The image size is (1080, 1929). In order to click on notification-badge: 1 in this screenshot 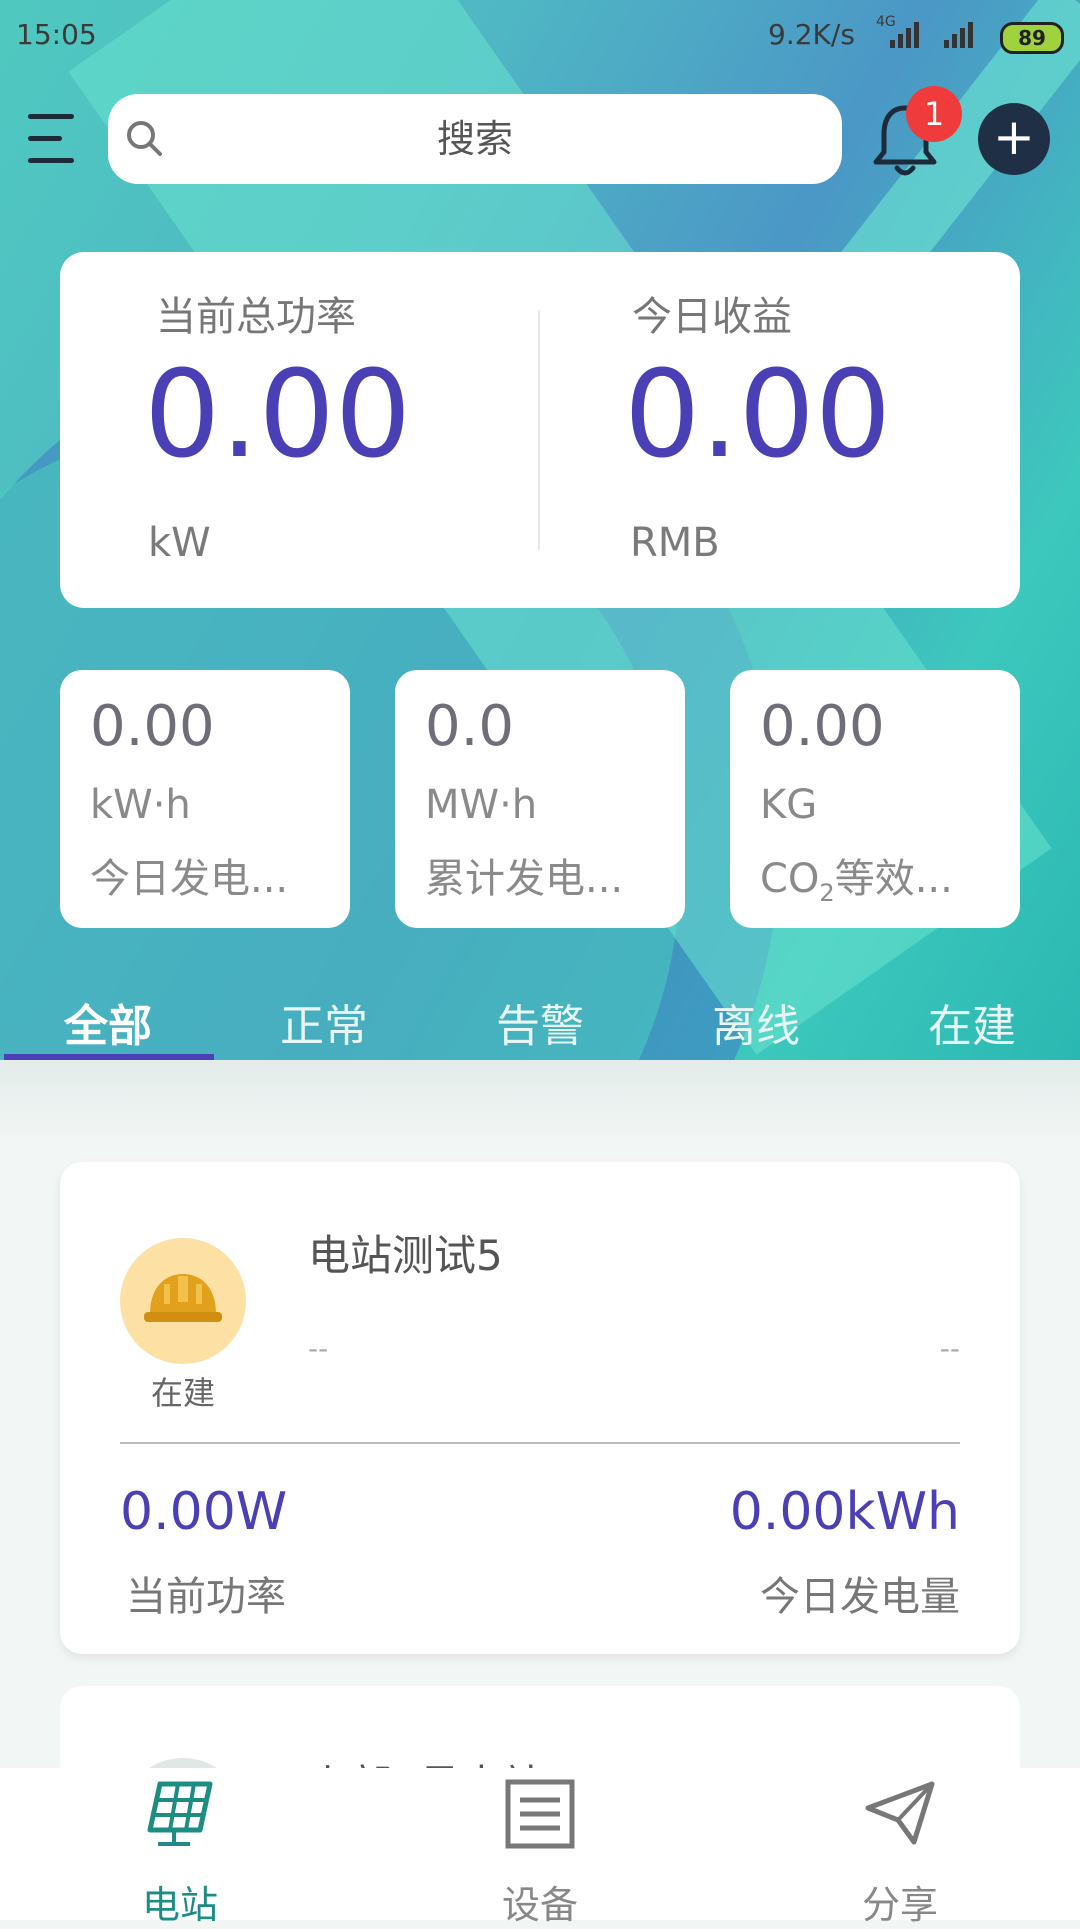, I will do `click(934, 114)`.